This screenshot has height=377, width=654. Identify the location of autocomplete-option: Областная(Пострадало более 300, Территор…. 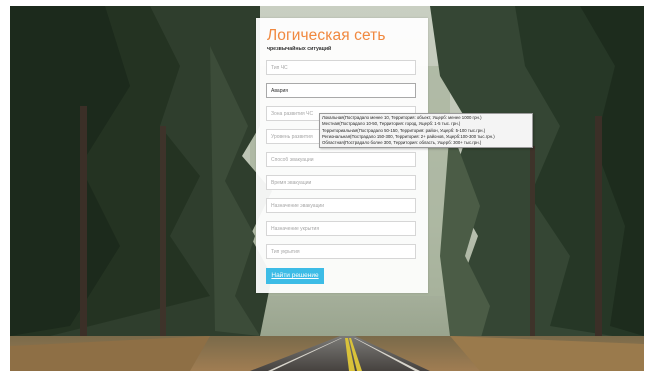
(426, 143).